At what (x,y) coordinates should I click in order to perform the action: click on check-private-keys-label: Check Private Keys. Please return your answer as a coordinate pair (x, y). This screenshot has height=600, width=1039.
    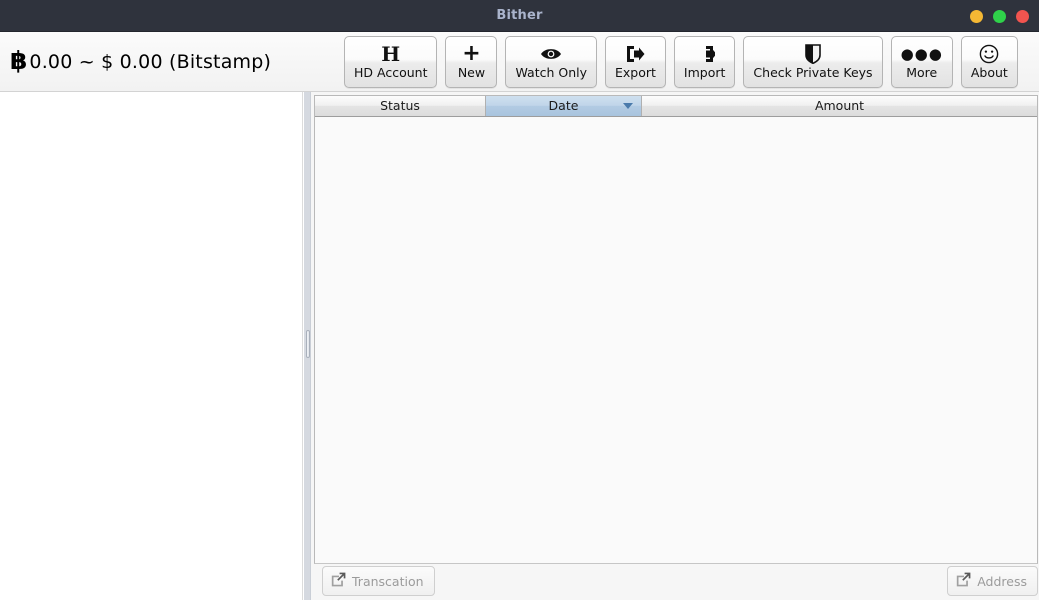
    Looking at the image, I should click on (813, 72).